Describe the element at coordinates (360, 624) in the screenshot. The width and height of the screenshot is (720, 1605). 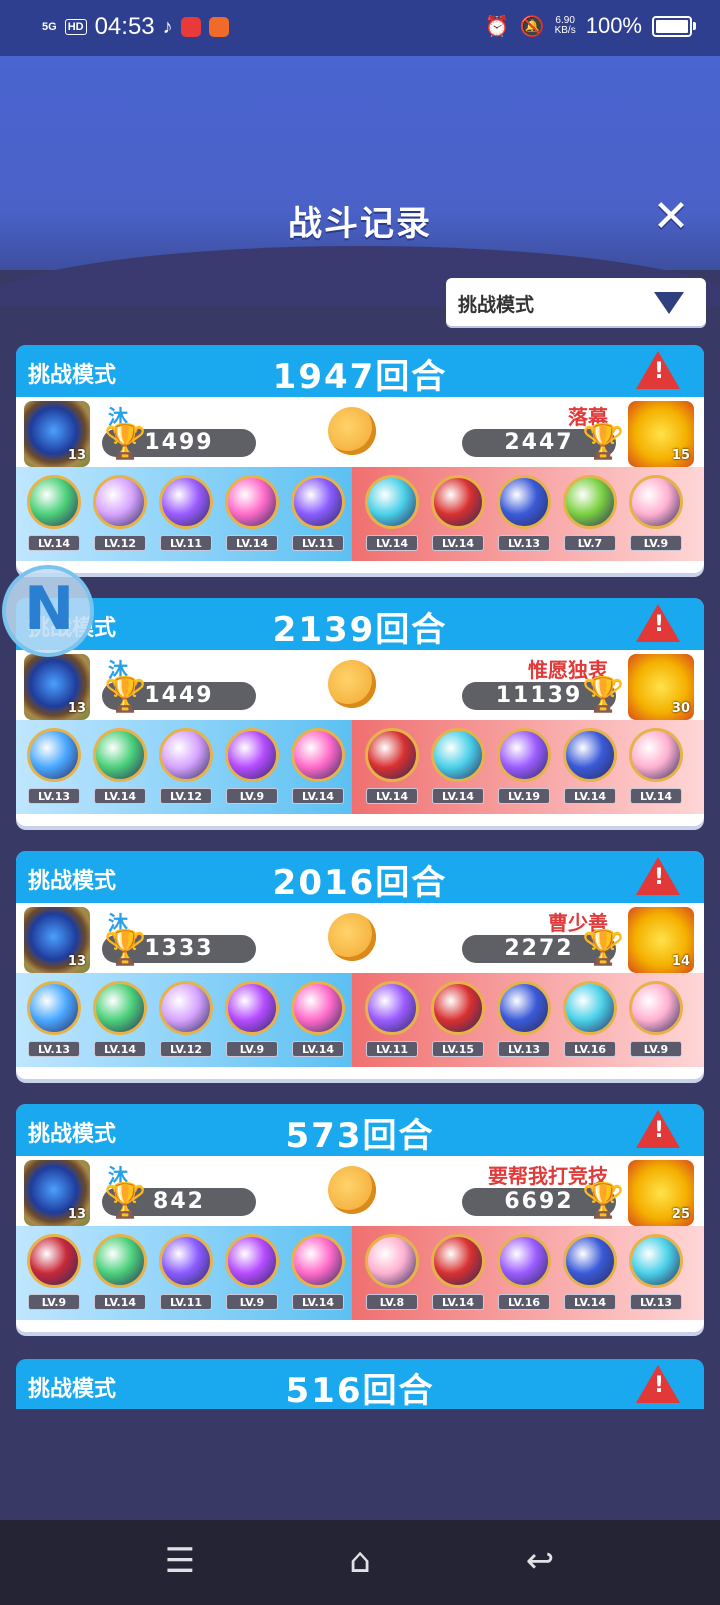
I see `battle-card-header: 挑战模式2139回合!` at that location.